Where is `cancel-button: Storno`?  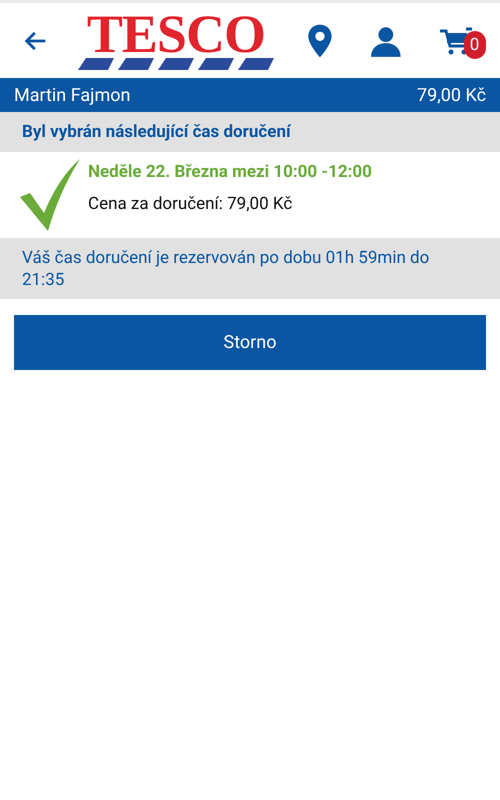
cancel-button: Storno is located at coordinates (250, 342).